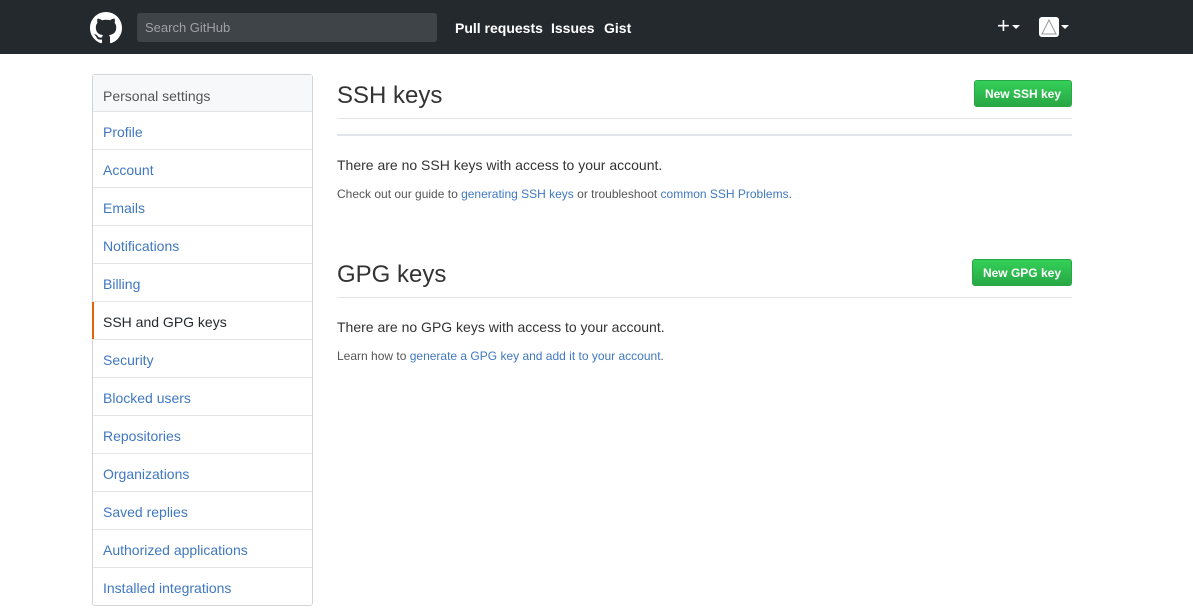 This screenshot has height=616, width=1193. I want to click on sidebar-heading: Personal settings, so click(202, 93).